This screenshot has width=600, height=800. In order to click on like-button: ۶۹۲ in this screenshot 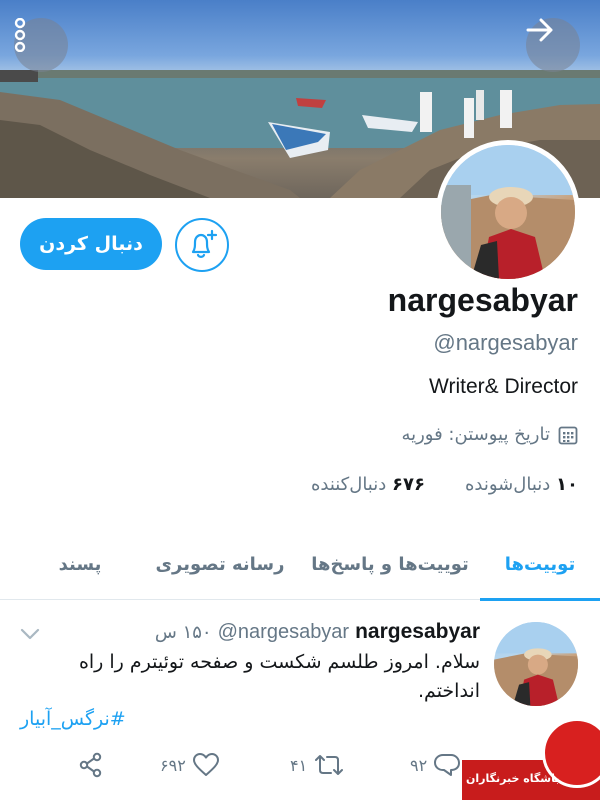, I will do `click(190, 765)`.